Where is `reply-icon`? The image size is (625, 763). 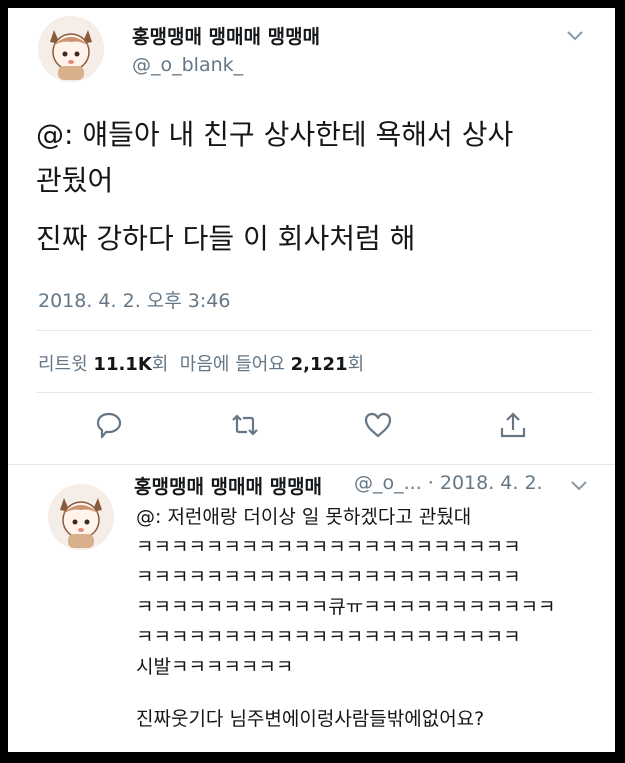
reply-icon is located at coordinates (109, 425).